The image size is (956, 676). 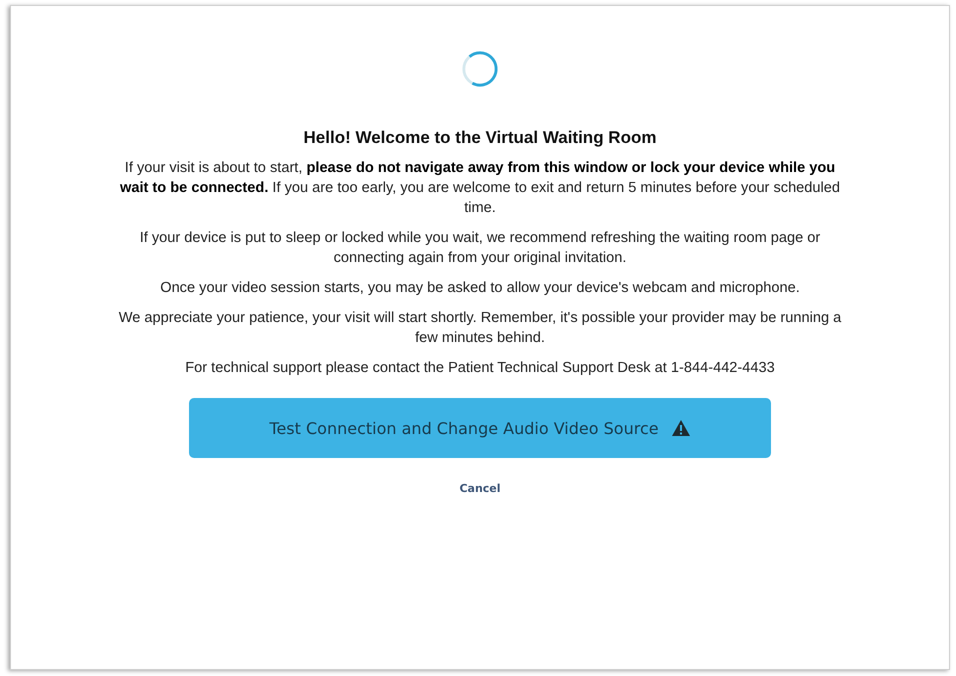 I want to click on info-paragraph: If your device is put to sleep or locked while you wait, we recommend refreshing the waiting room page or connecting again from your original invitation., so click(x=480, y=248).